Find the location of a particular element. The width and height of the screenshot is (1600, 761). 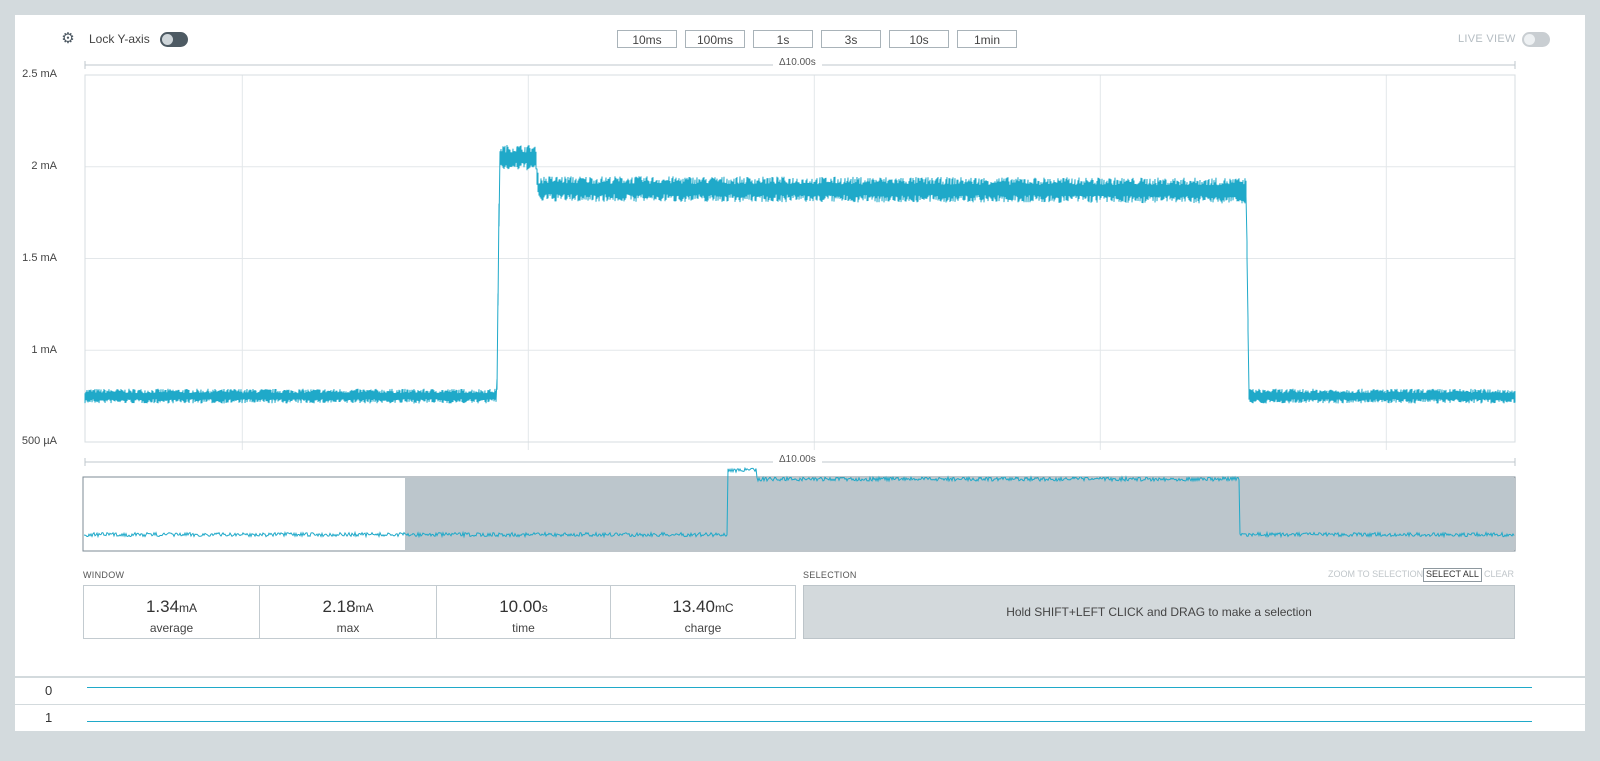

stat-value: 2.18mA is located at coordinates (348, 607).